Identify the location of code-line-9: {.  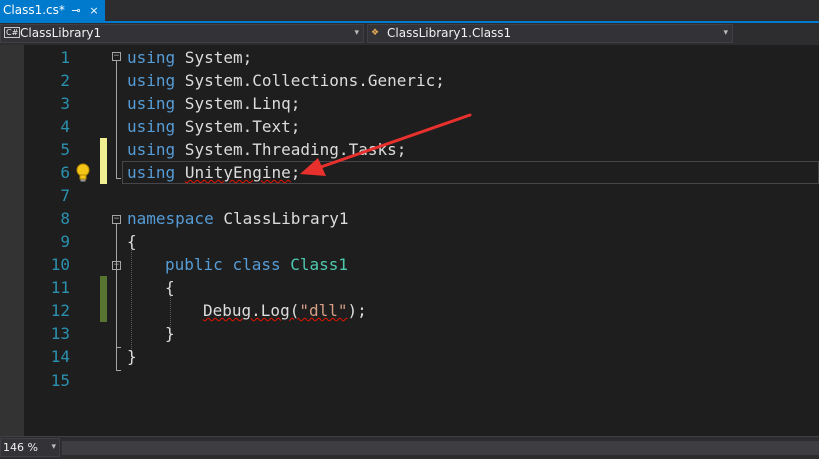
(132, 241).